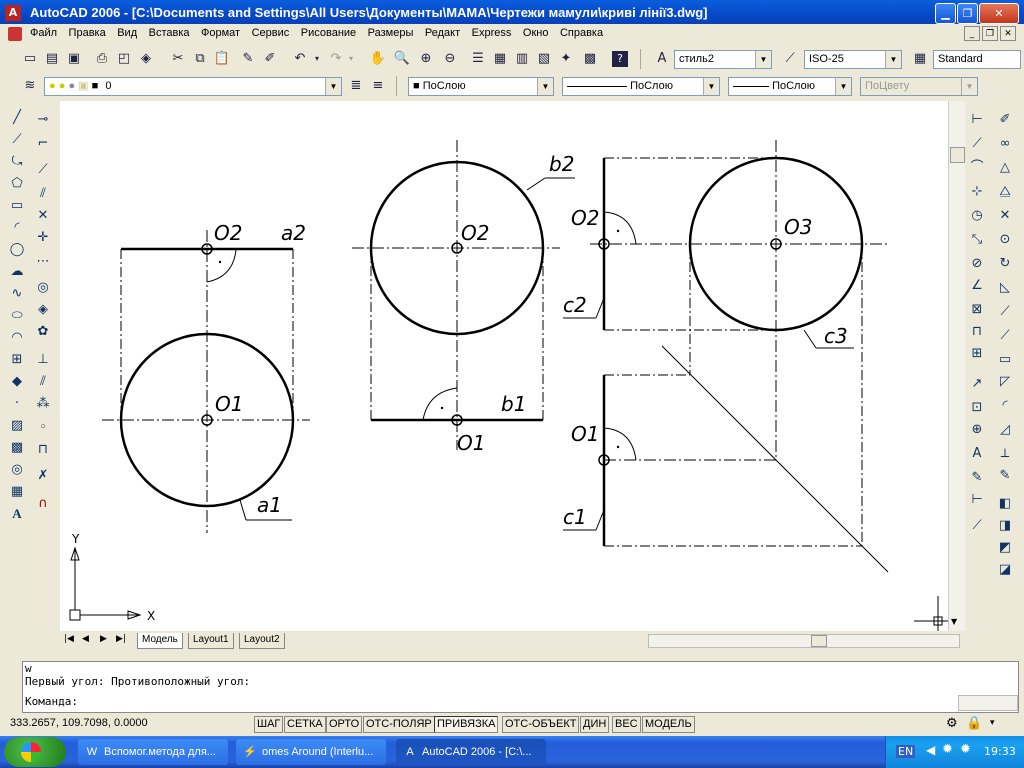 This screenshot has height=768, width=1024. Describe the element at coordinates (974, 723) in the screenshot. I see `lock-toolbar-icon: 🔒` at that location.